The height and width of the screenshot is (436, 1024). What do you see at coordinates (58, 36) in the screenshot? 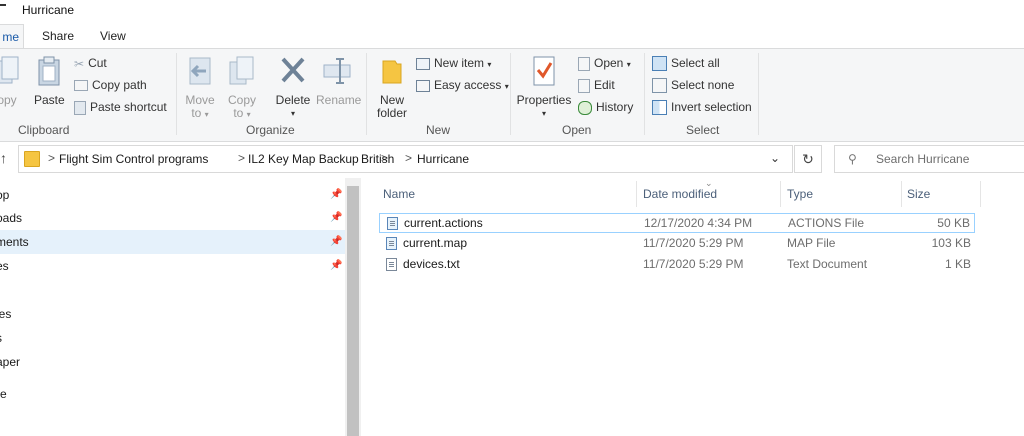
I see `tab-share: Share` at bounding box center [58, 36].